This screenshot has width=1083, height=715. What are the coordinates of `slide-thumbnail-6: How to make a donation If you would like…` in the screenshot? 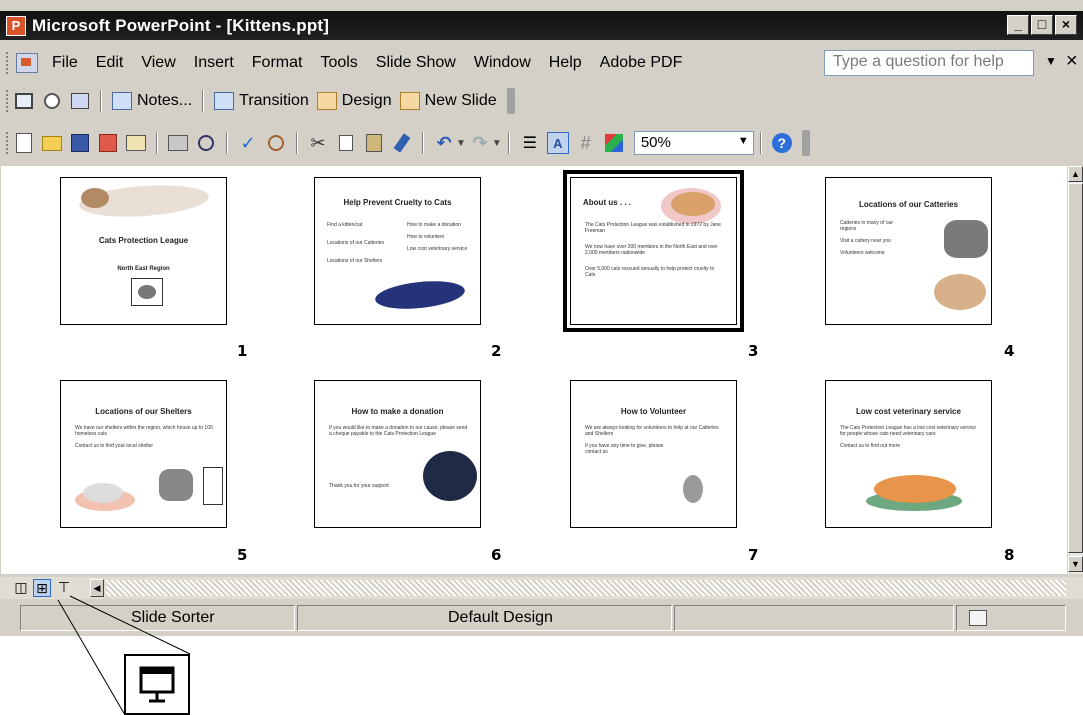 It's located at (397, 454).